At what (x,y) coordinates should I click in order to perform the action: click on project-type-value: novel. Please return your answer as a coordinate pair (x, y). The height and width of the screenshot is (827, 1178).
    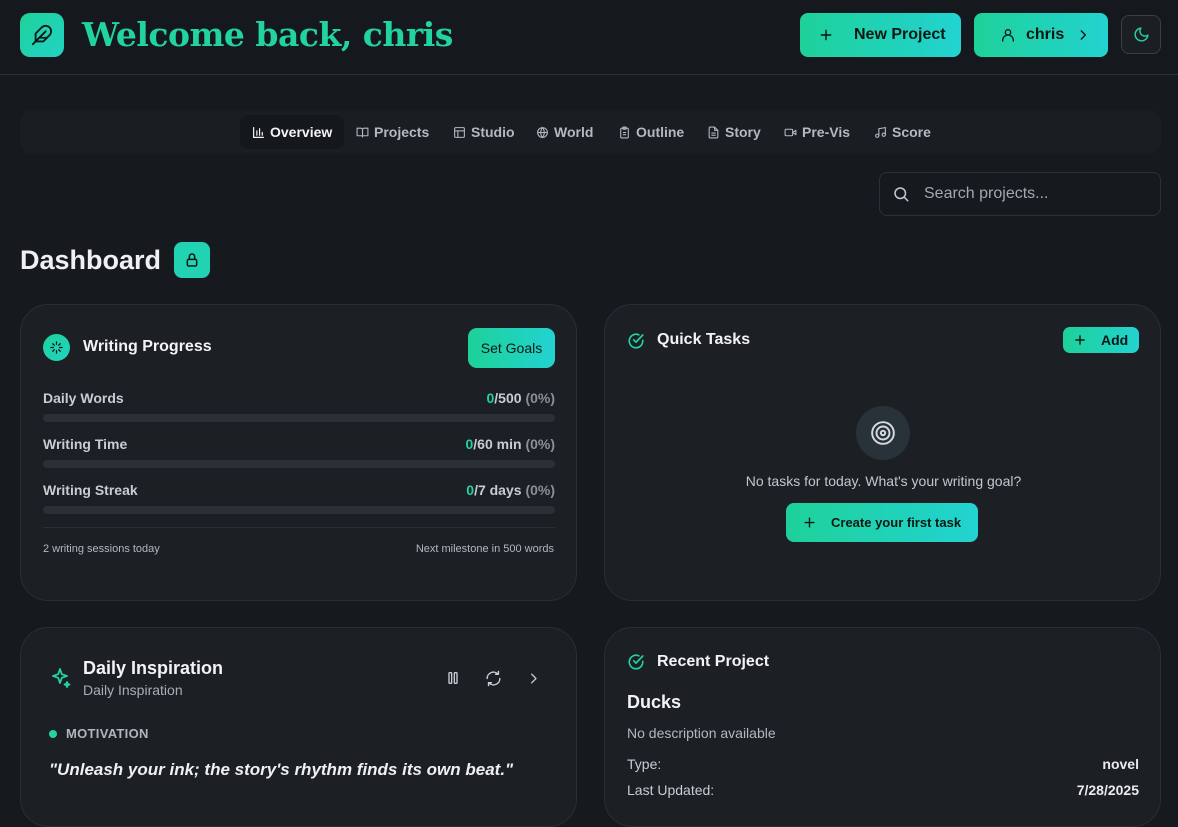
    Looking at the image, I should click on (1120, 764).